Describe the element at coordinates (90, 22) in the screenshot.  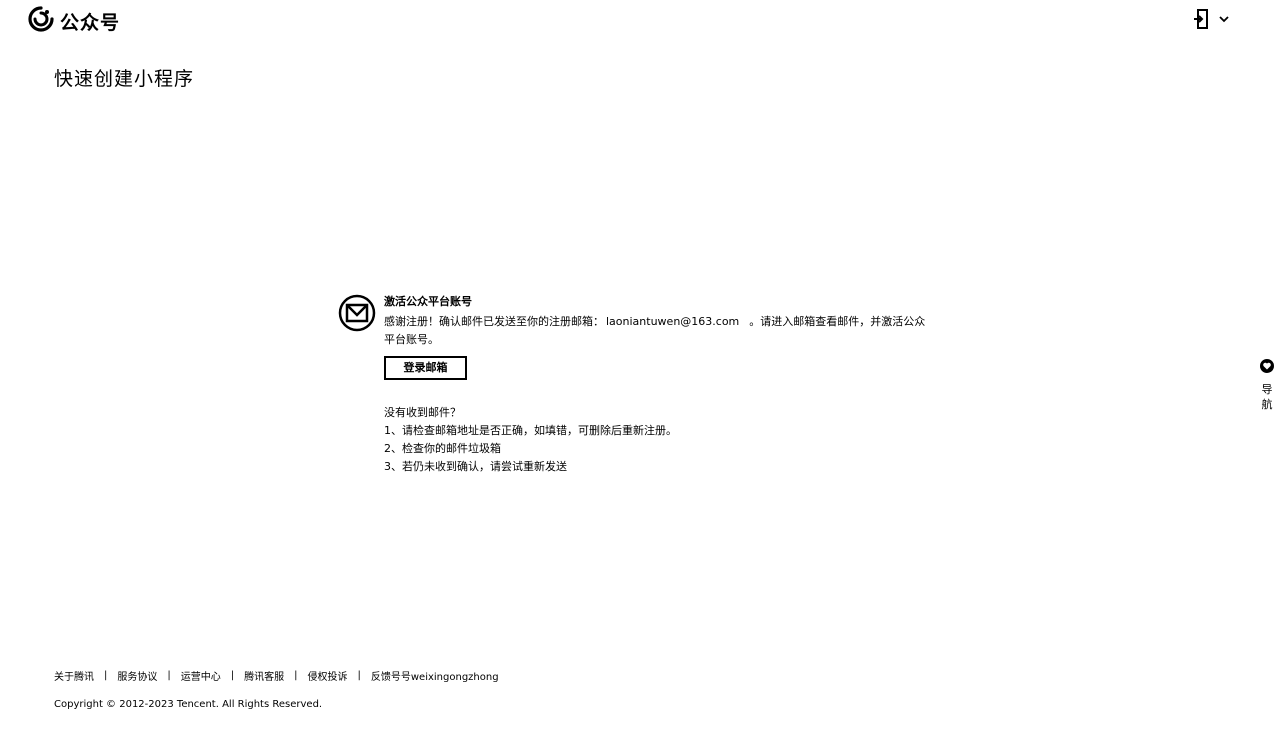
I see `brand-name: 公众号` at that location.